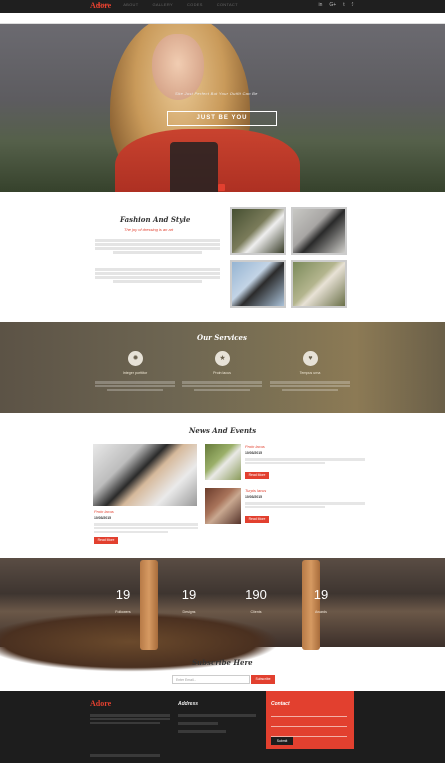  Describe the element at coordinates (123, 612) in the screenshot. I see `stat-label: Followers` at that location.